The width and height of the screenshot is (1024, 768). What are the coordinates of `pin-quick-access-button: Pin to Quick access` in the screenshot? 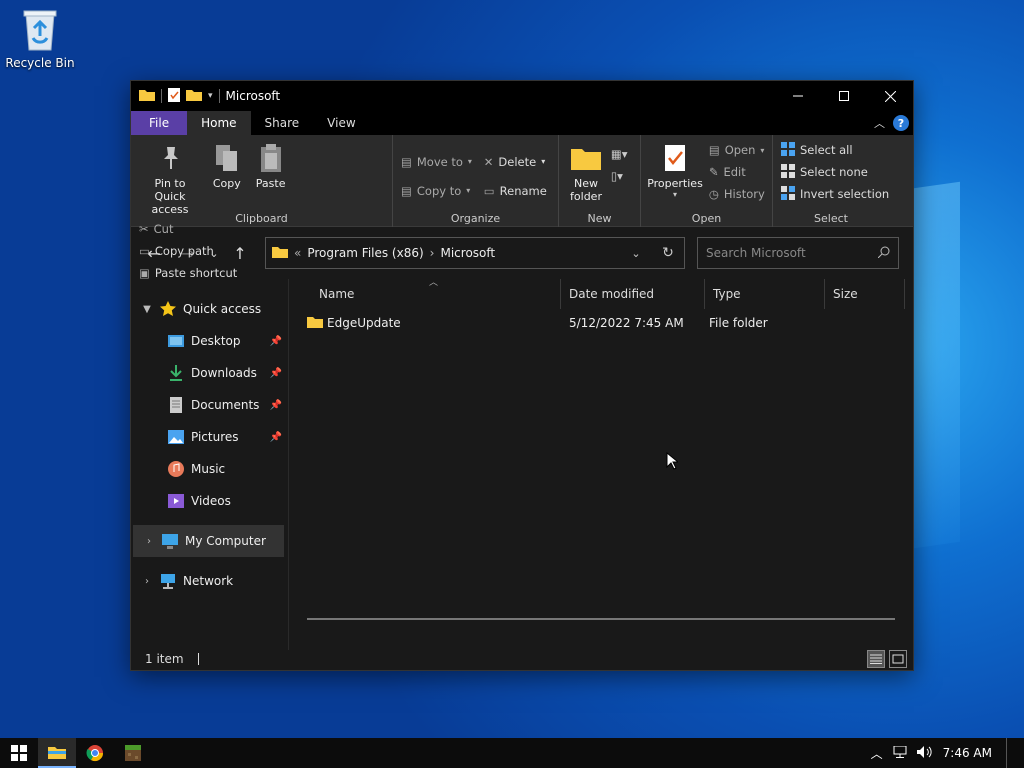 It's located at (170, 178).